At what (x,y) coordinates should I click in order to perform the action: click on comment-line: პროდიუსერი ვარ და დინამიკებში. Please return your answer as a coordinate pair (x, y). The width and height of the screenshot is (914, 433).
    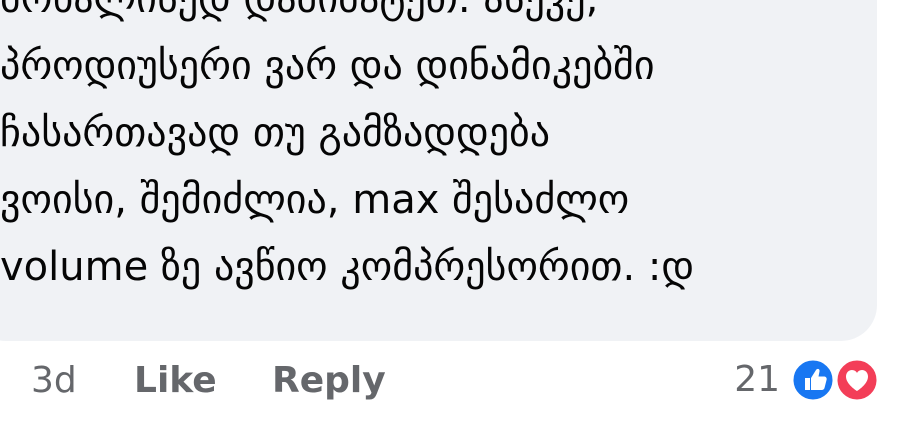
    Looking at the image, I should click on (327, 66).